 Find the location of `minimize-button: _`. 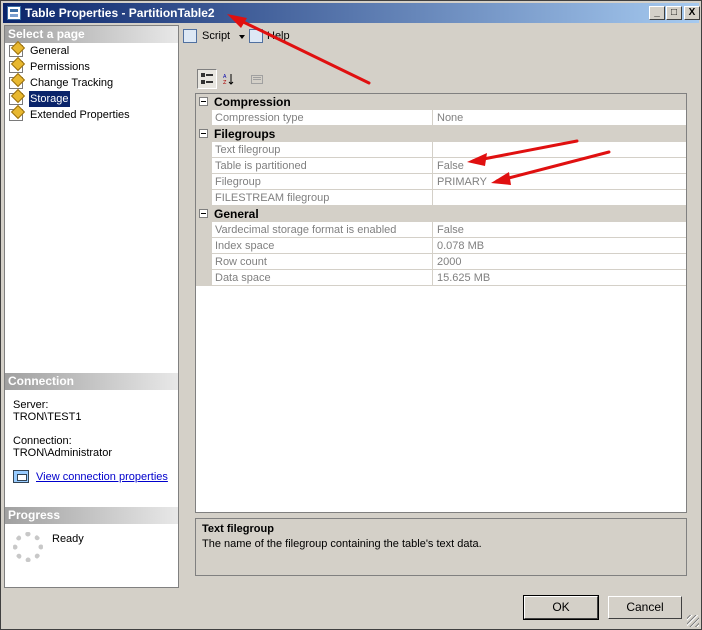

minimize-button: _ is located at coordinates (657, 13).